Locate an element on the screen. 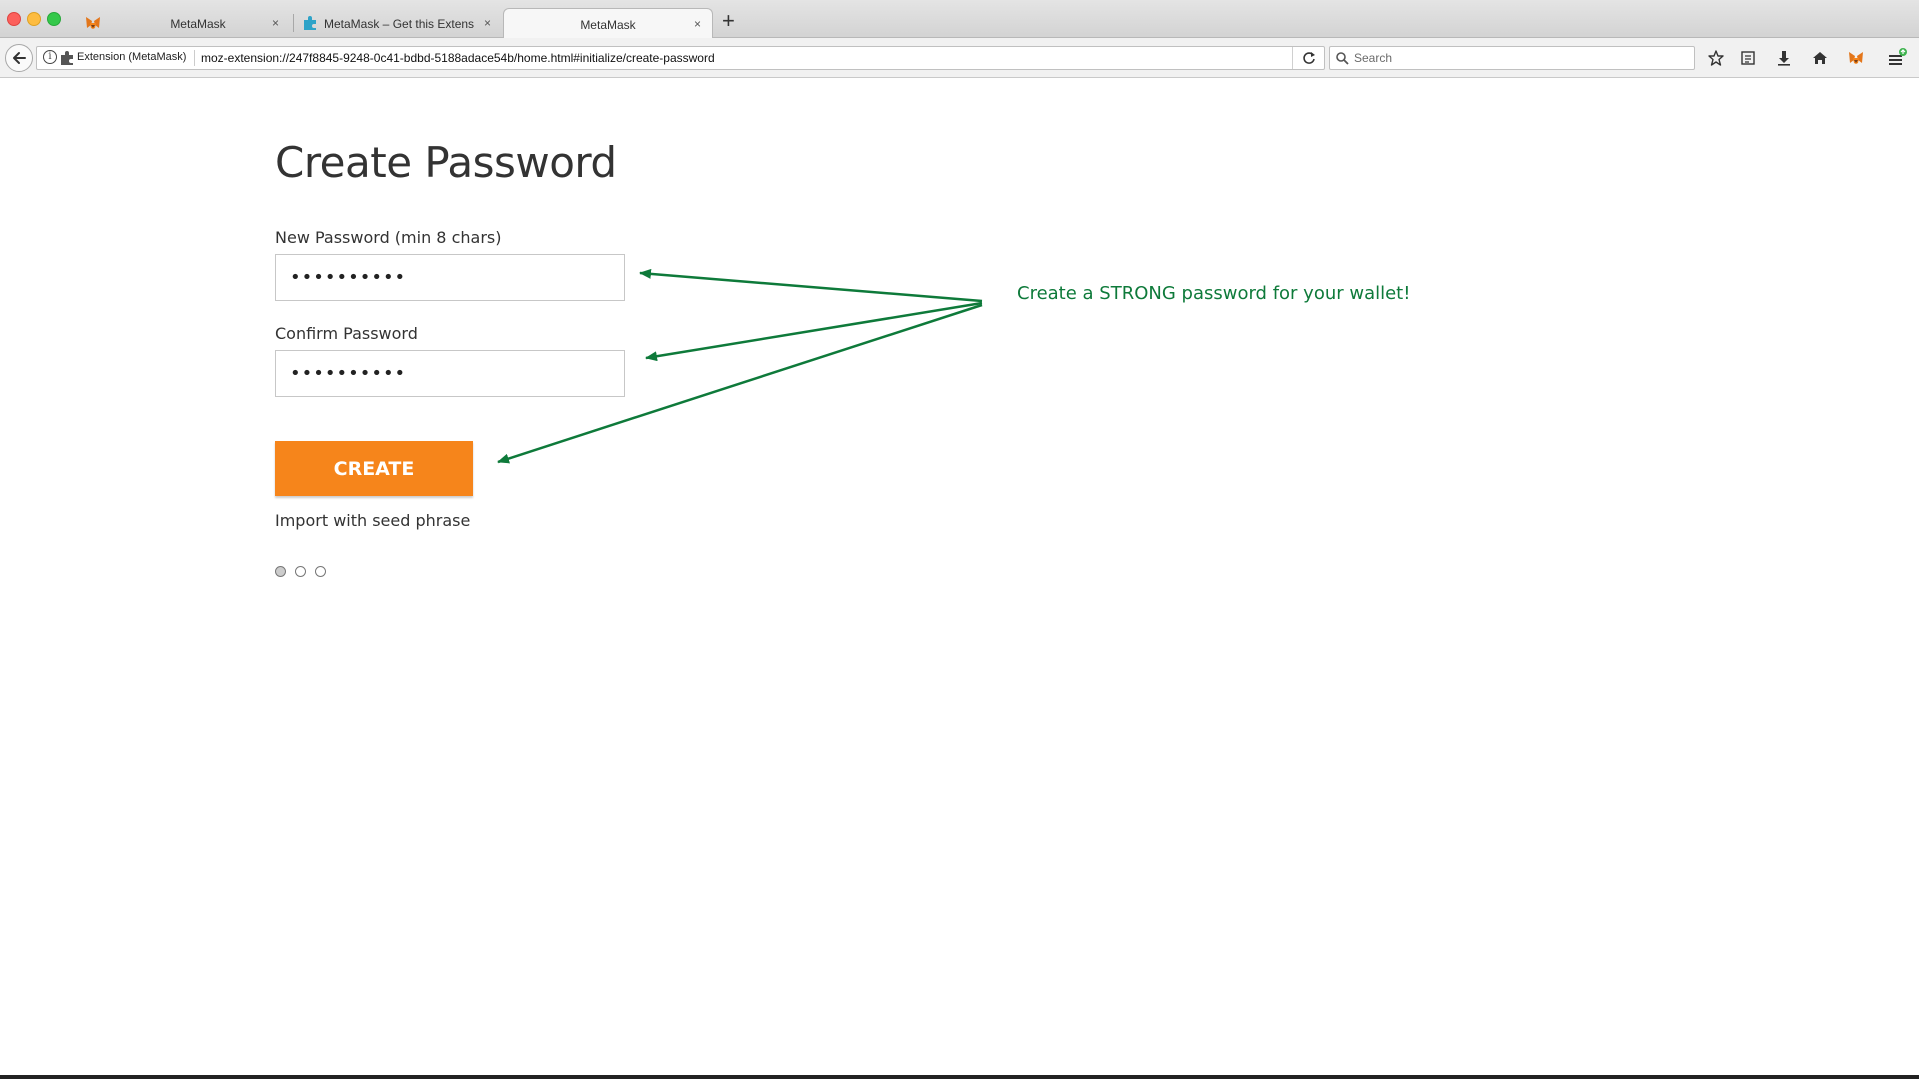 The image size is (1919, 1079). puzzle-icon is located at coordinates (310, 23).